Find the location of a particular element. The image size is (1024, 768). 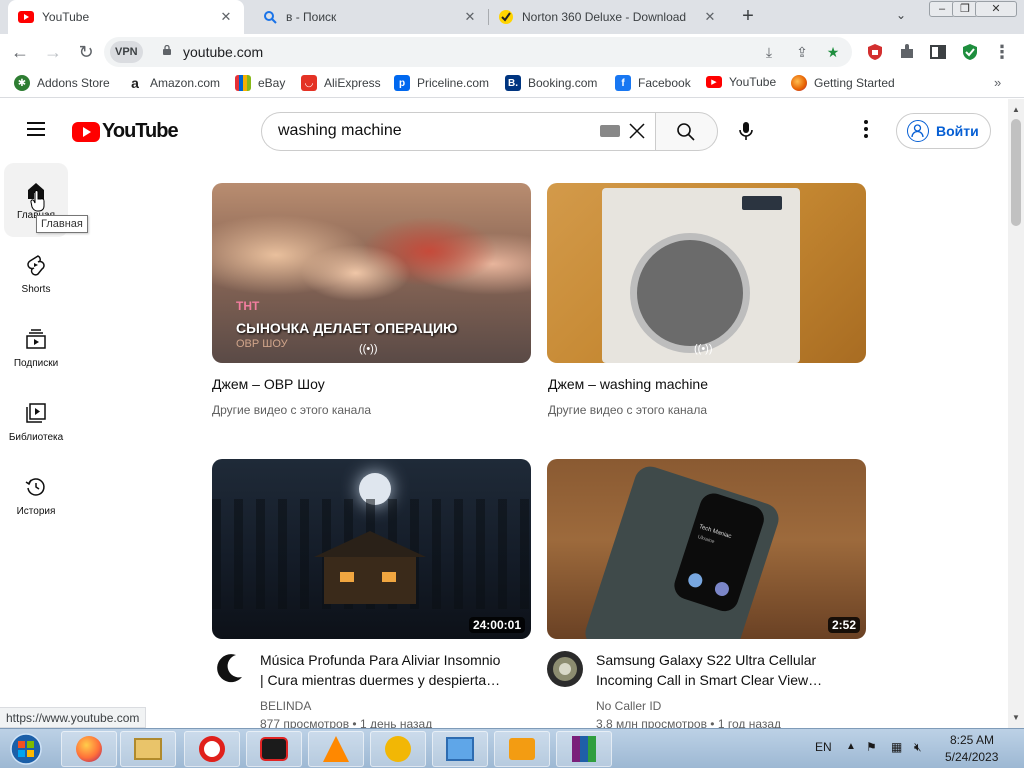

browser-toolbar: ← → ↻ VPN youtube.com ⤓ ⇪ ★ ⋮ is located at coordinates (512, 52).